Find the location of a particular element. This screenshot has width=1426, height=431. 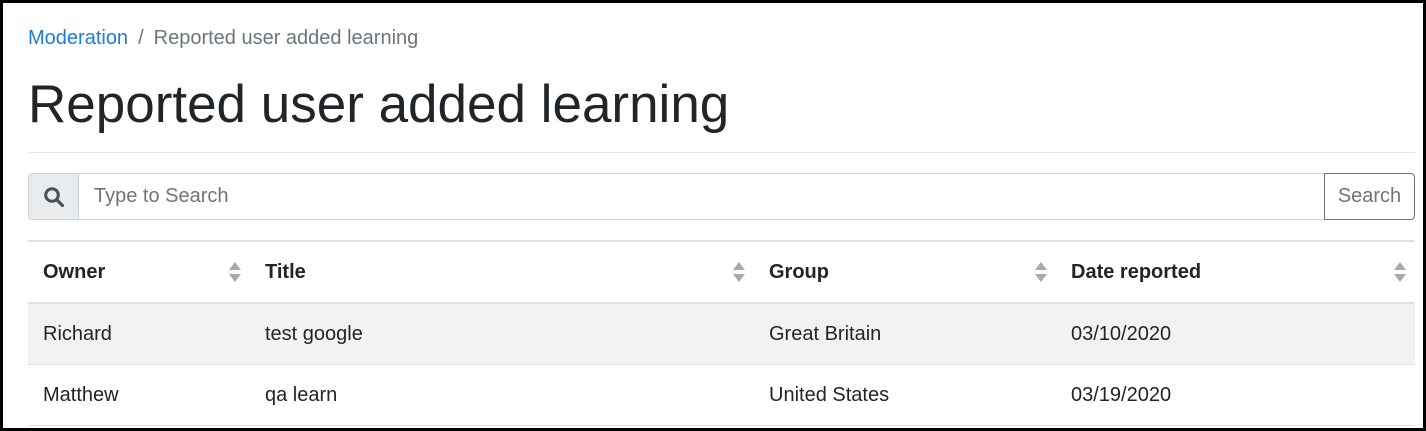

column-header-label: Title is located at coordinates (285, 271).